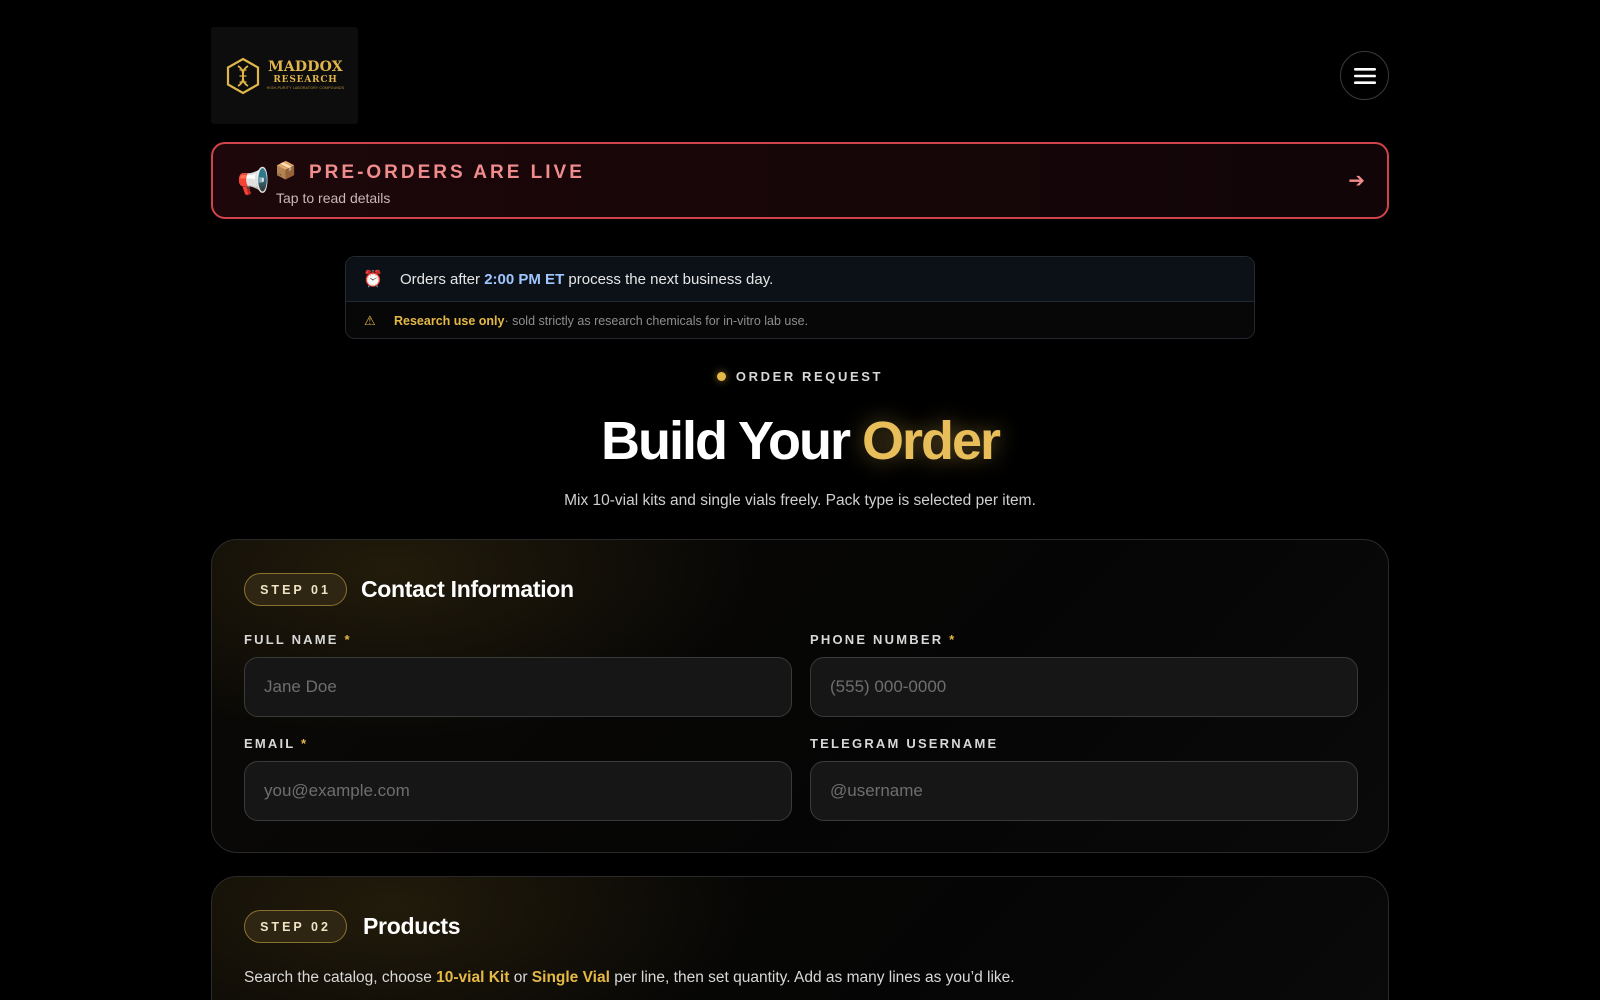 This screenshot has width=1600, height=1000. Describe the element at coordinates (370, 320) in the screenshot. I see `warning-icon: ⚠` at that location.